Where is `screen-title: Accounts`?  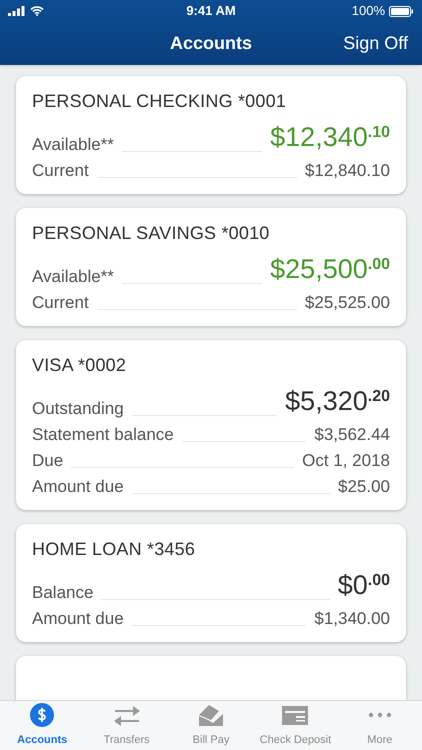 screen-title: Accounts is located at coordinates (211, 43).